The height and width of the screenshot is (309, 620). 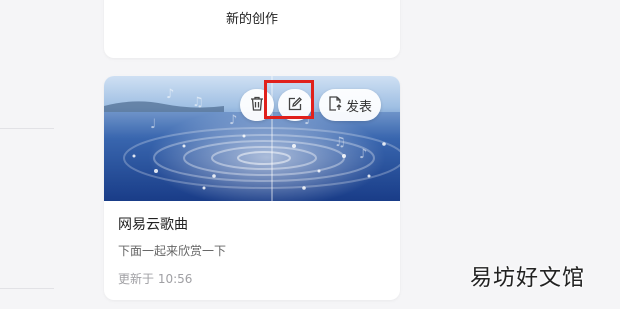 I want to click on watermark: 易坊好文馆, so click(x=528, y=278).